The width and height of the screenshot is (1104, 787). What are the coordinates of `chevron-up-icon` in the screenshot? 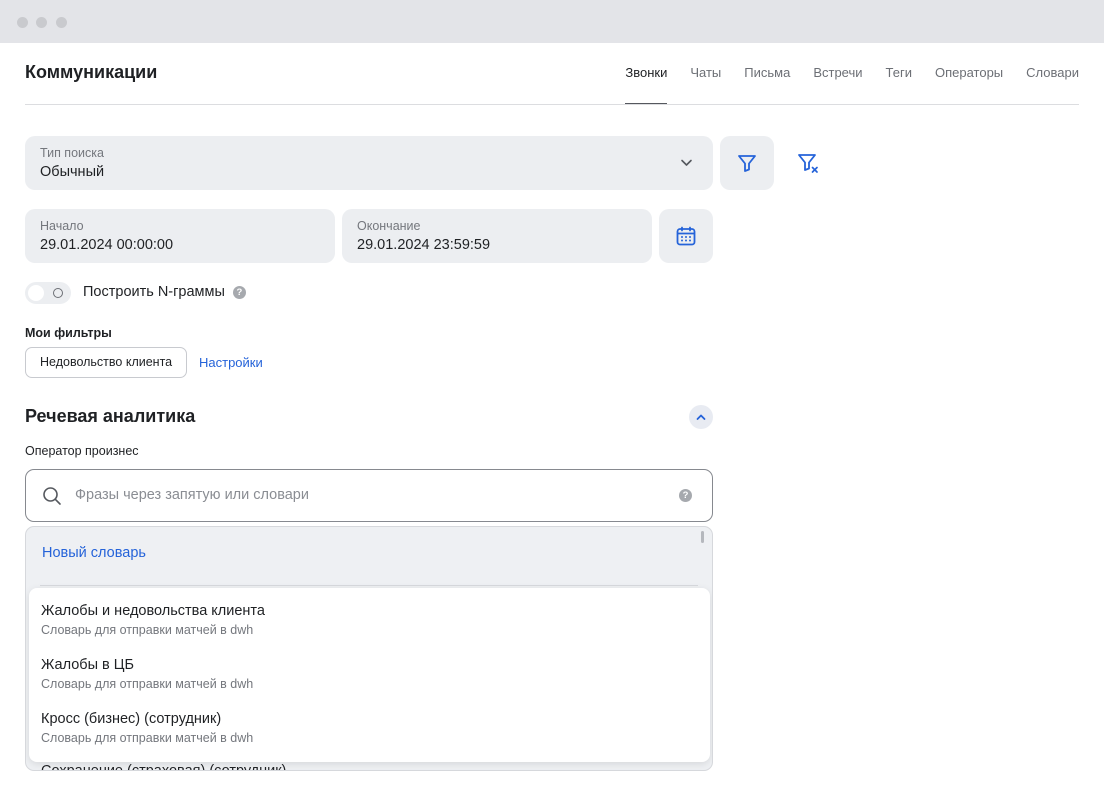 It's located at (701, 417).